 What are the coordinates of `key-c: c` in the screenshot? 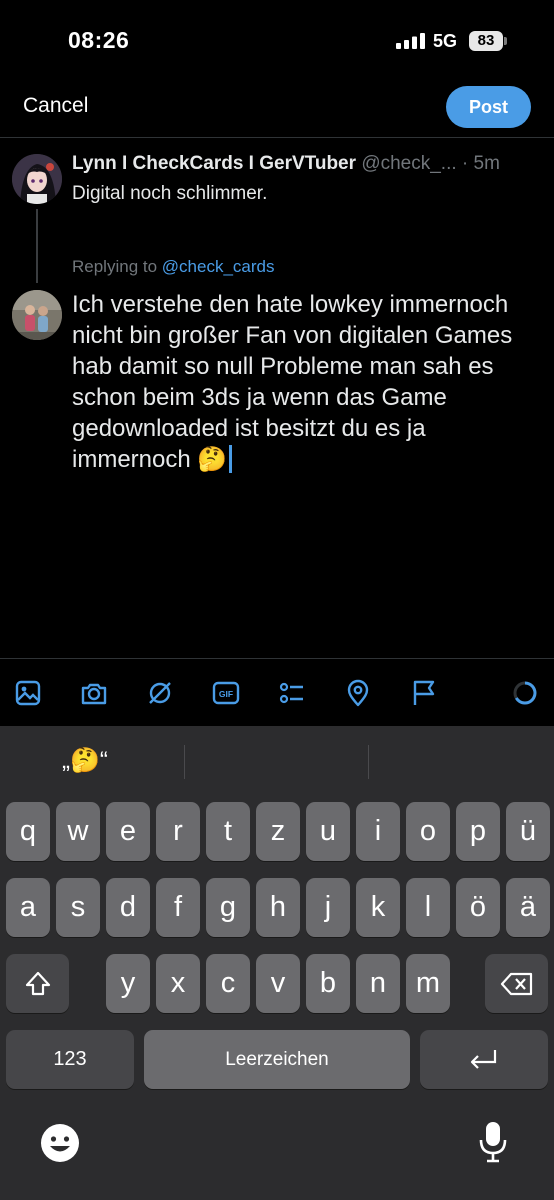 It's located at (228, 983).